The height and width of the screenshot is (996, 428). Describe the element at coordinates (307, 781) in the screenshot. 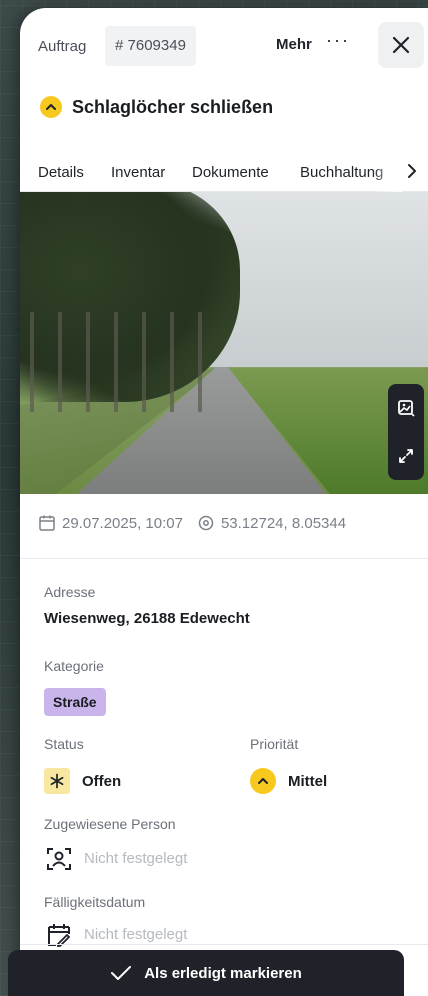

I see `priority-value: Mittel` at that location.